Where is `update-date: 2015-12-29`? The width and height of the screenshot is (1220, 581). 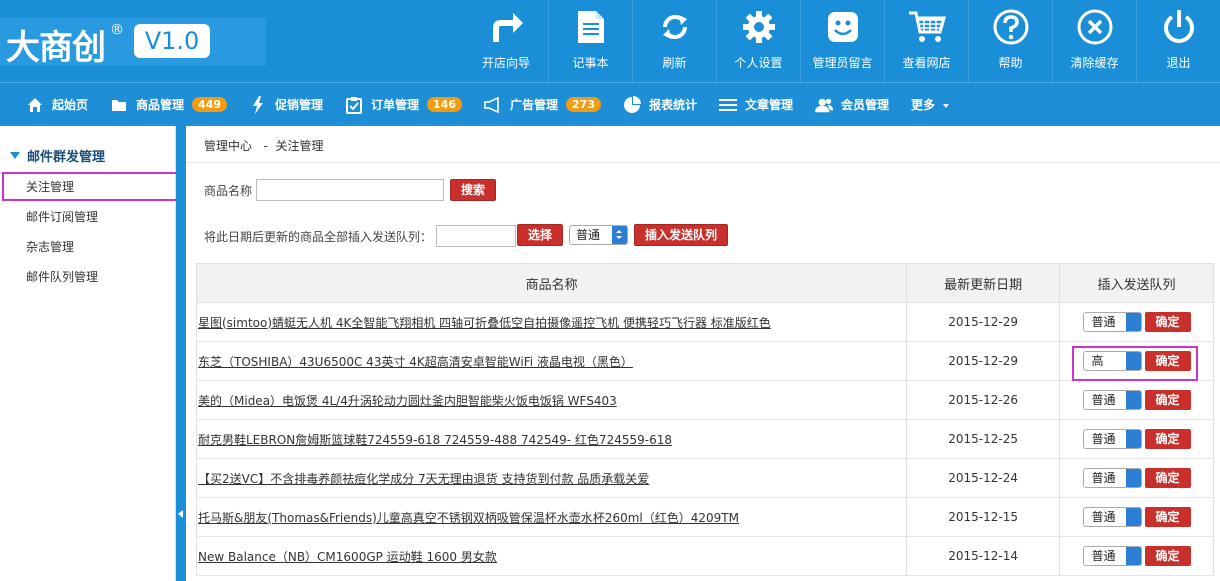
update-date: 2015-12-29 is located at coordinates (983, 322).